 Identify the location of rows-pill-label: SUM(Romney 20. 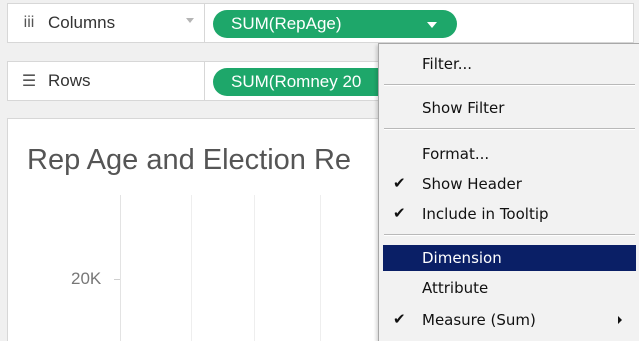
(296, 81).